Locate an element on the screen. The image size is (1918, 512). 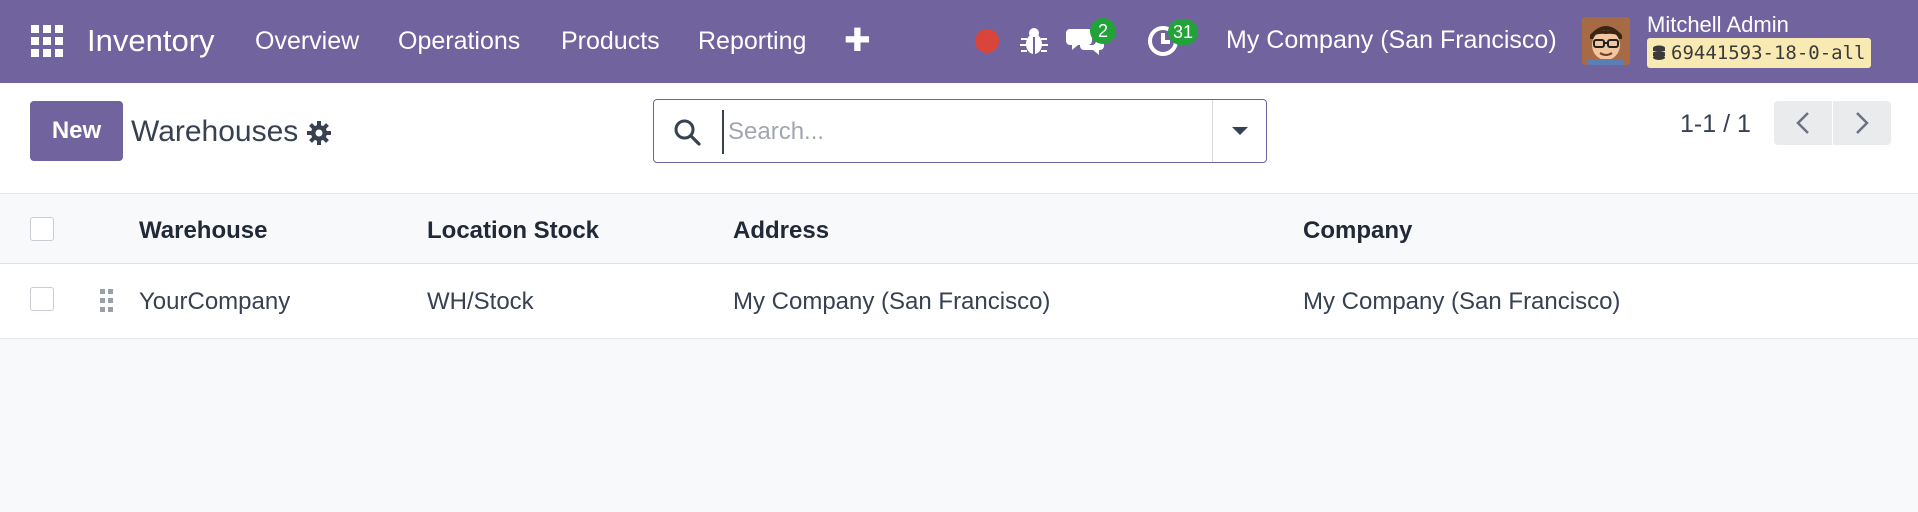
pager-value: 1-1 / 1 is located at coordinates (1715, 124).